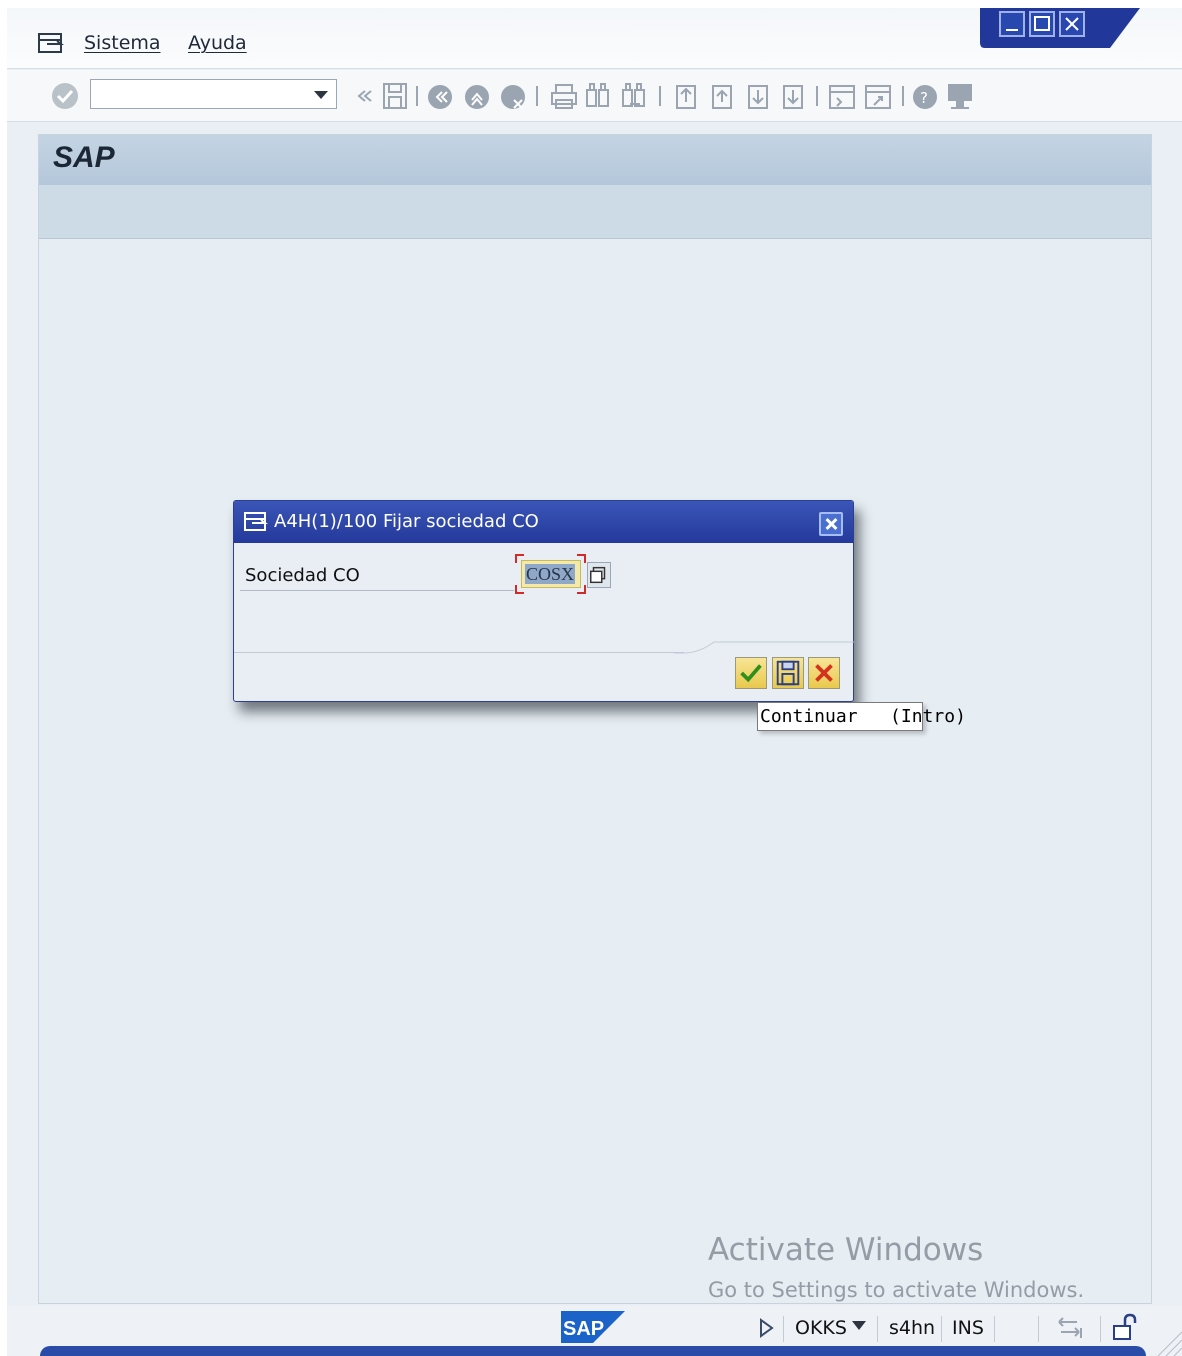  I want to click on status-expand-icon, so click(767, 1328).